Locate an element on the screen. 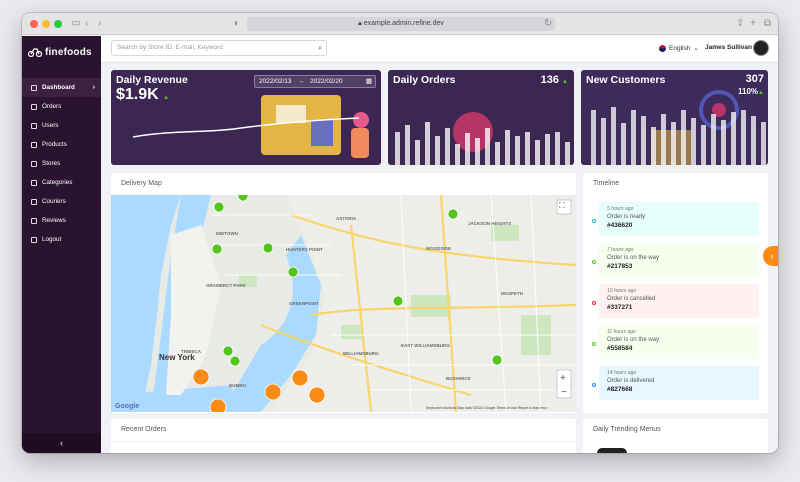  timeline-item: 7 hours ago Order is on the way #217853 is located at coordinates (679, 260).